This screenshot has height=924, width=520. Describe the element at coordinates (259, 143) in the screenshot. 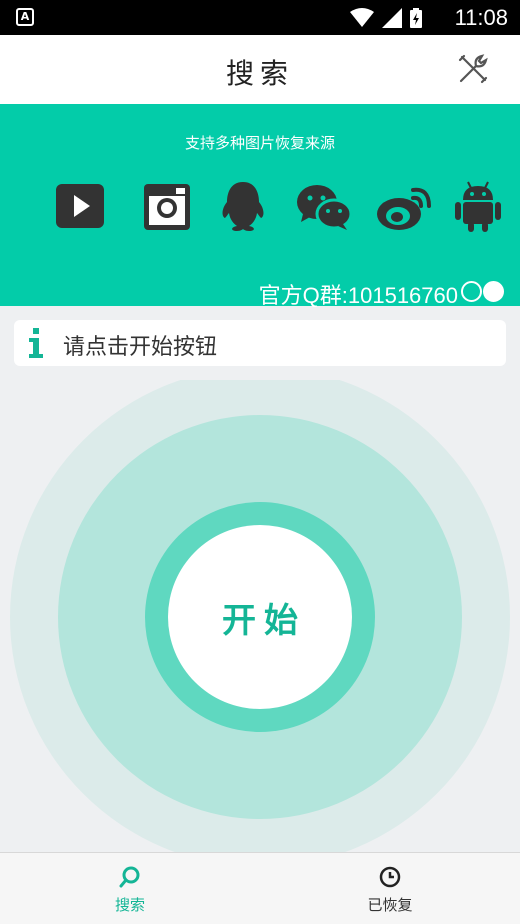

I see `banner-subtitle: 支持多种图片恢复来源` at that location.